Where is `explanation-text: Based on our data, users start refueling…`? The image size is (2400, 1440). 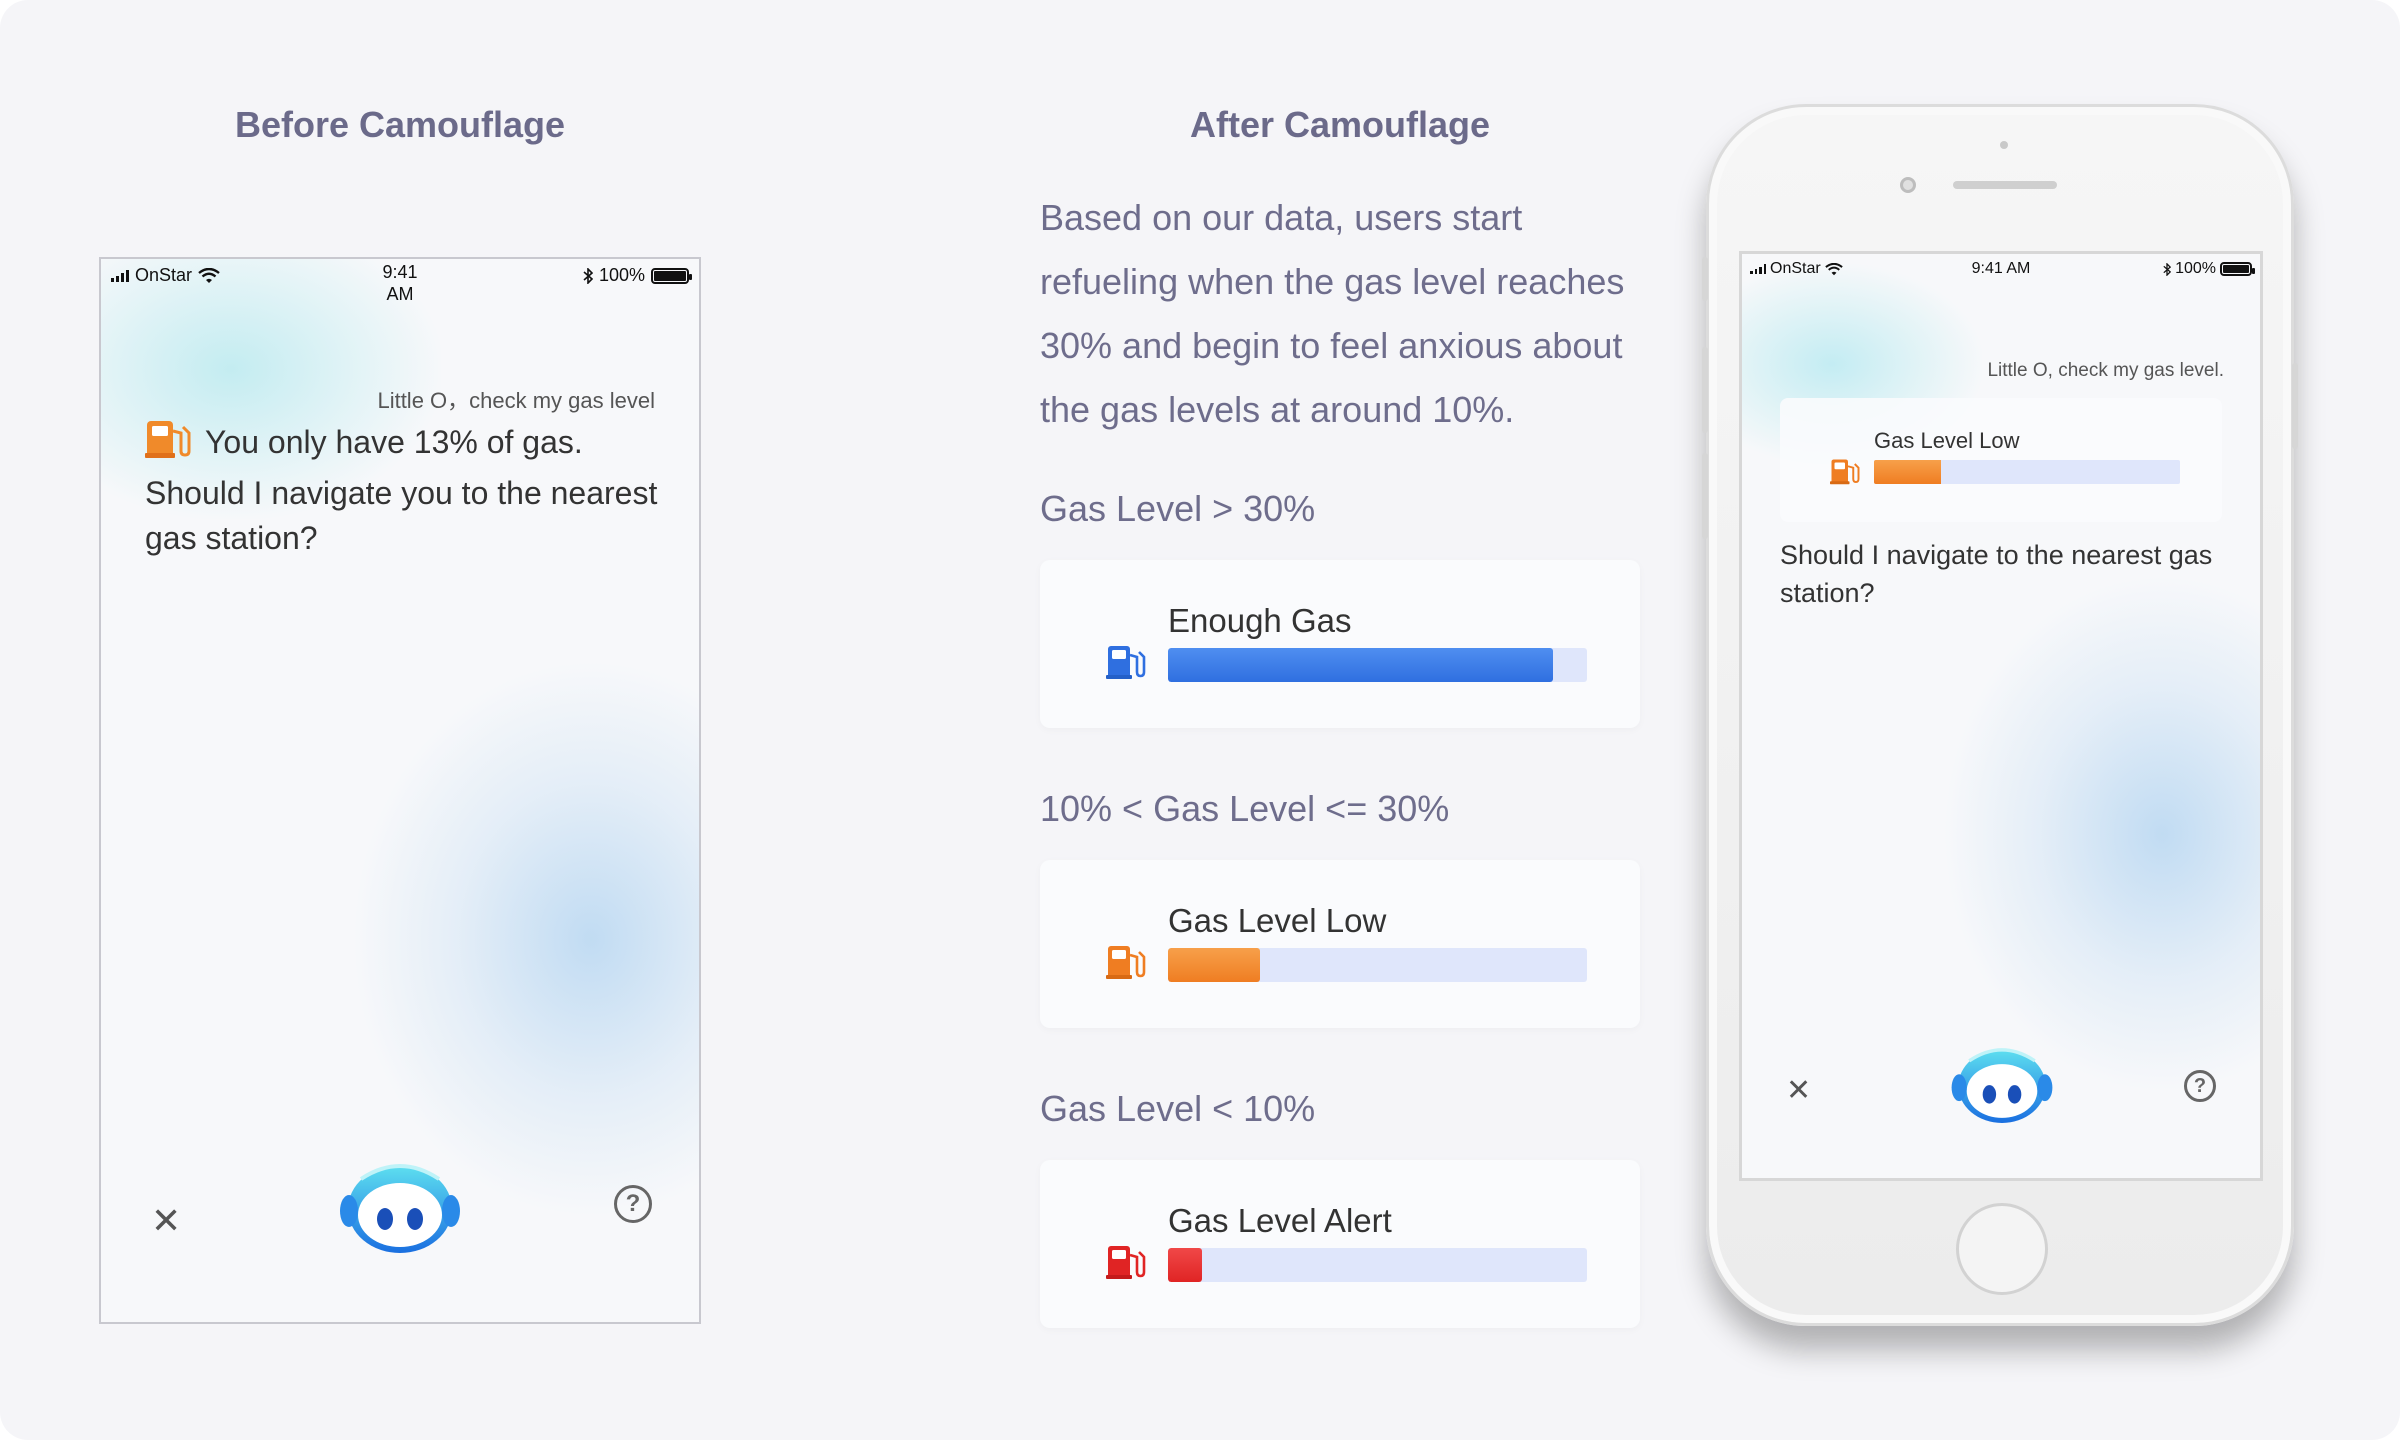
explanation-text: Based on our data, users start refueling… is located at coordinates (1332, 313).